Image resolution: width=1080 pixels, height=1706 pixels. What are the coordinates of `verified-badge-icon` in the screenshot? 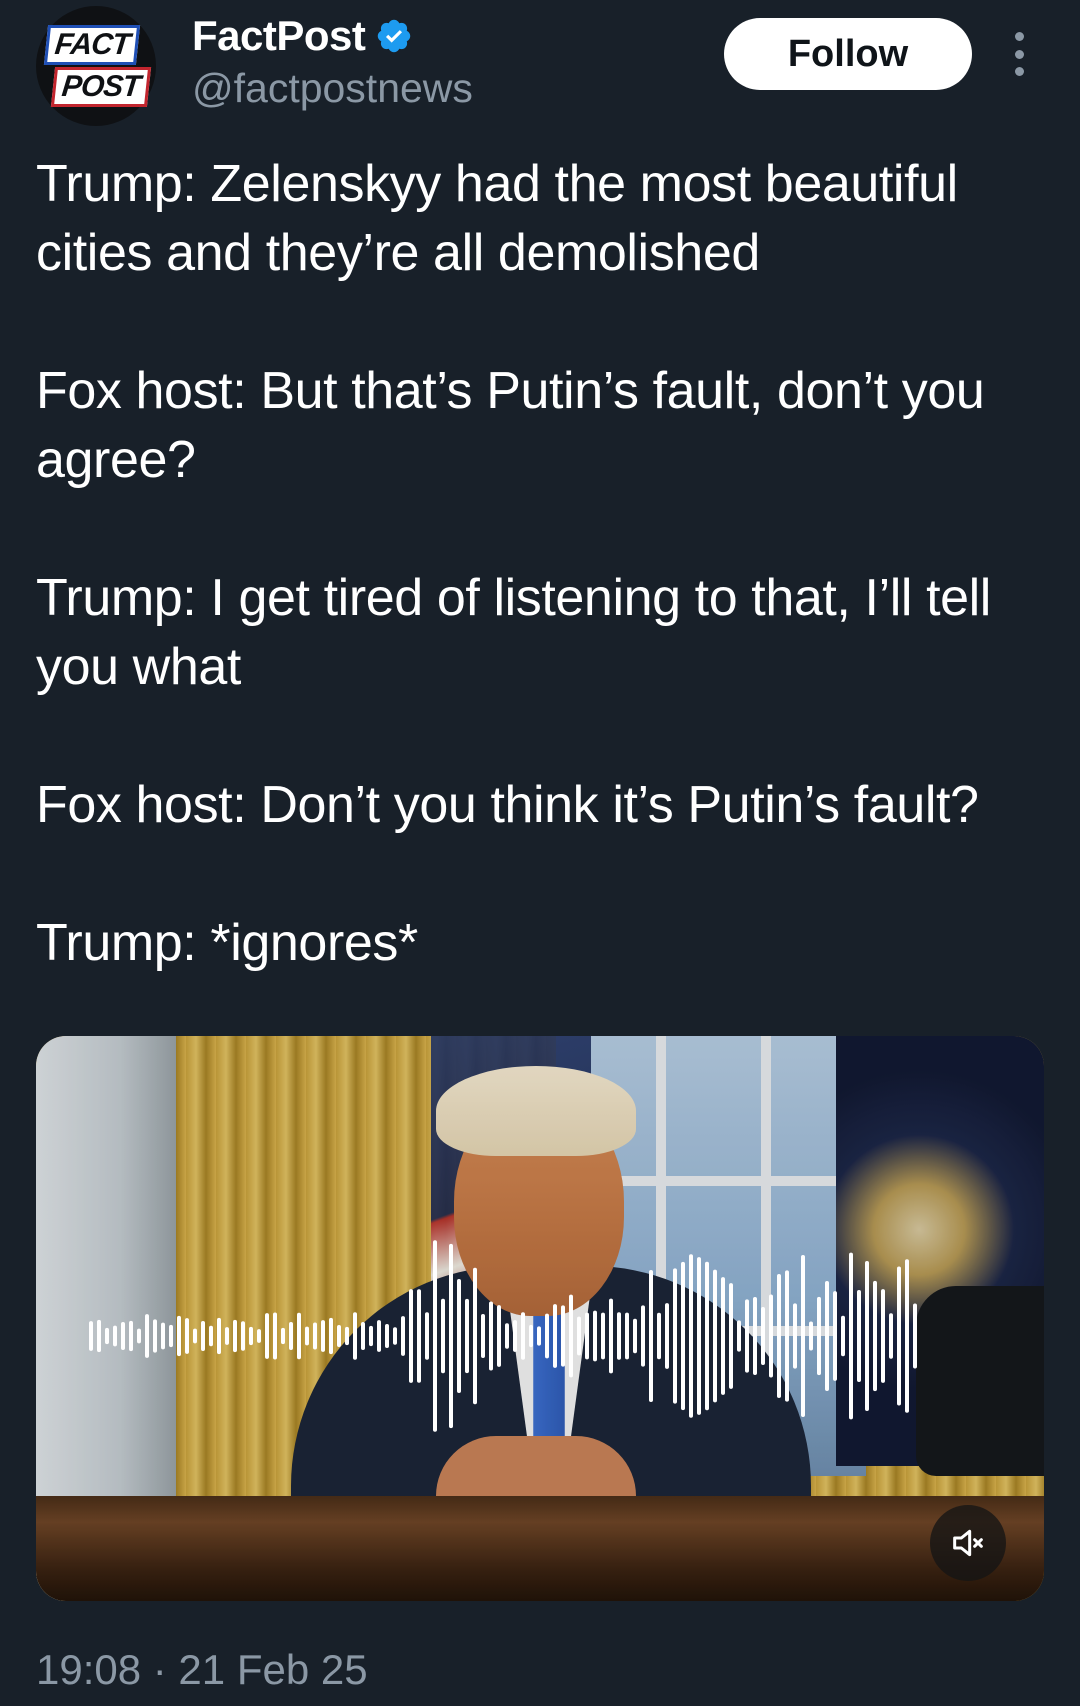 It's located at (394, 36).